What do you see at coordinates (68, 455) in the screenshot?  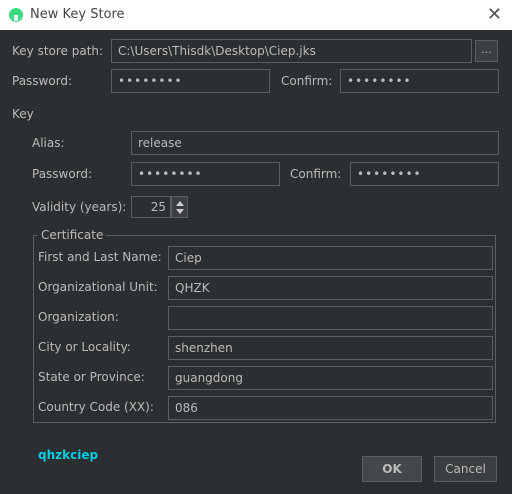 I see `watermark-text: qhzkciep` at bounding box center [68, 455].